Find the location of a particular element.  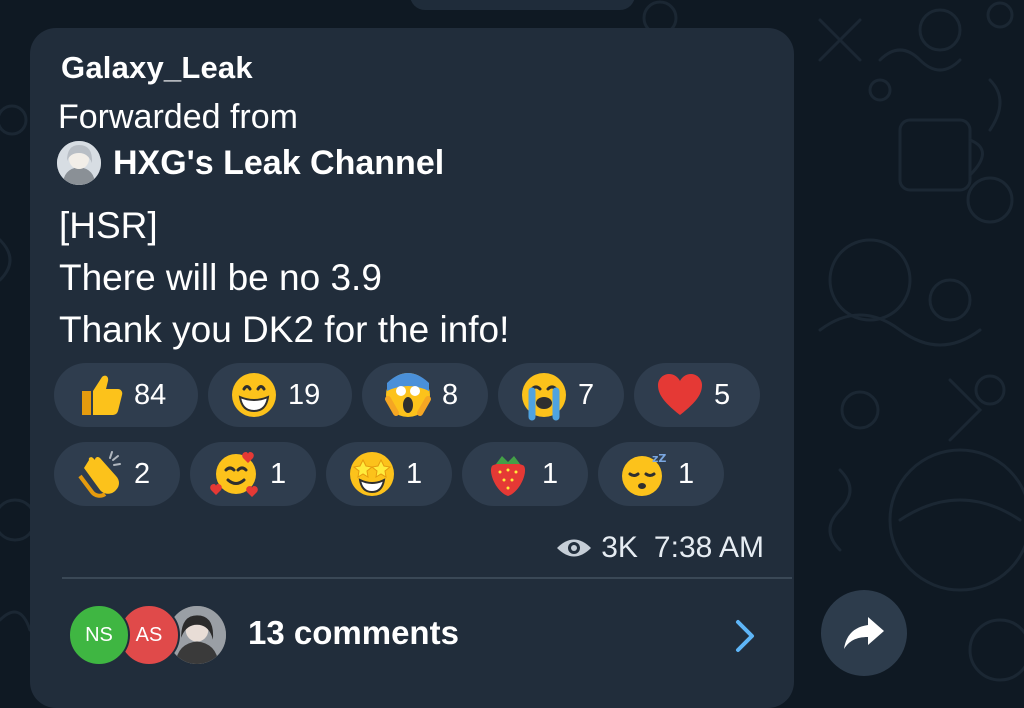

message-meta: 3K 7:38 AM is located at coordinates (659, 548).